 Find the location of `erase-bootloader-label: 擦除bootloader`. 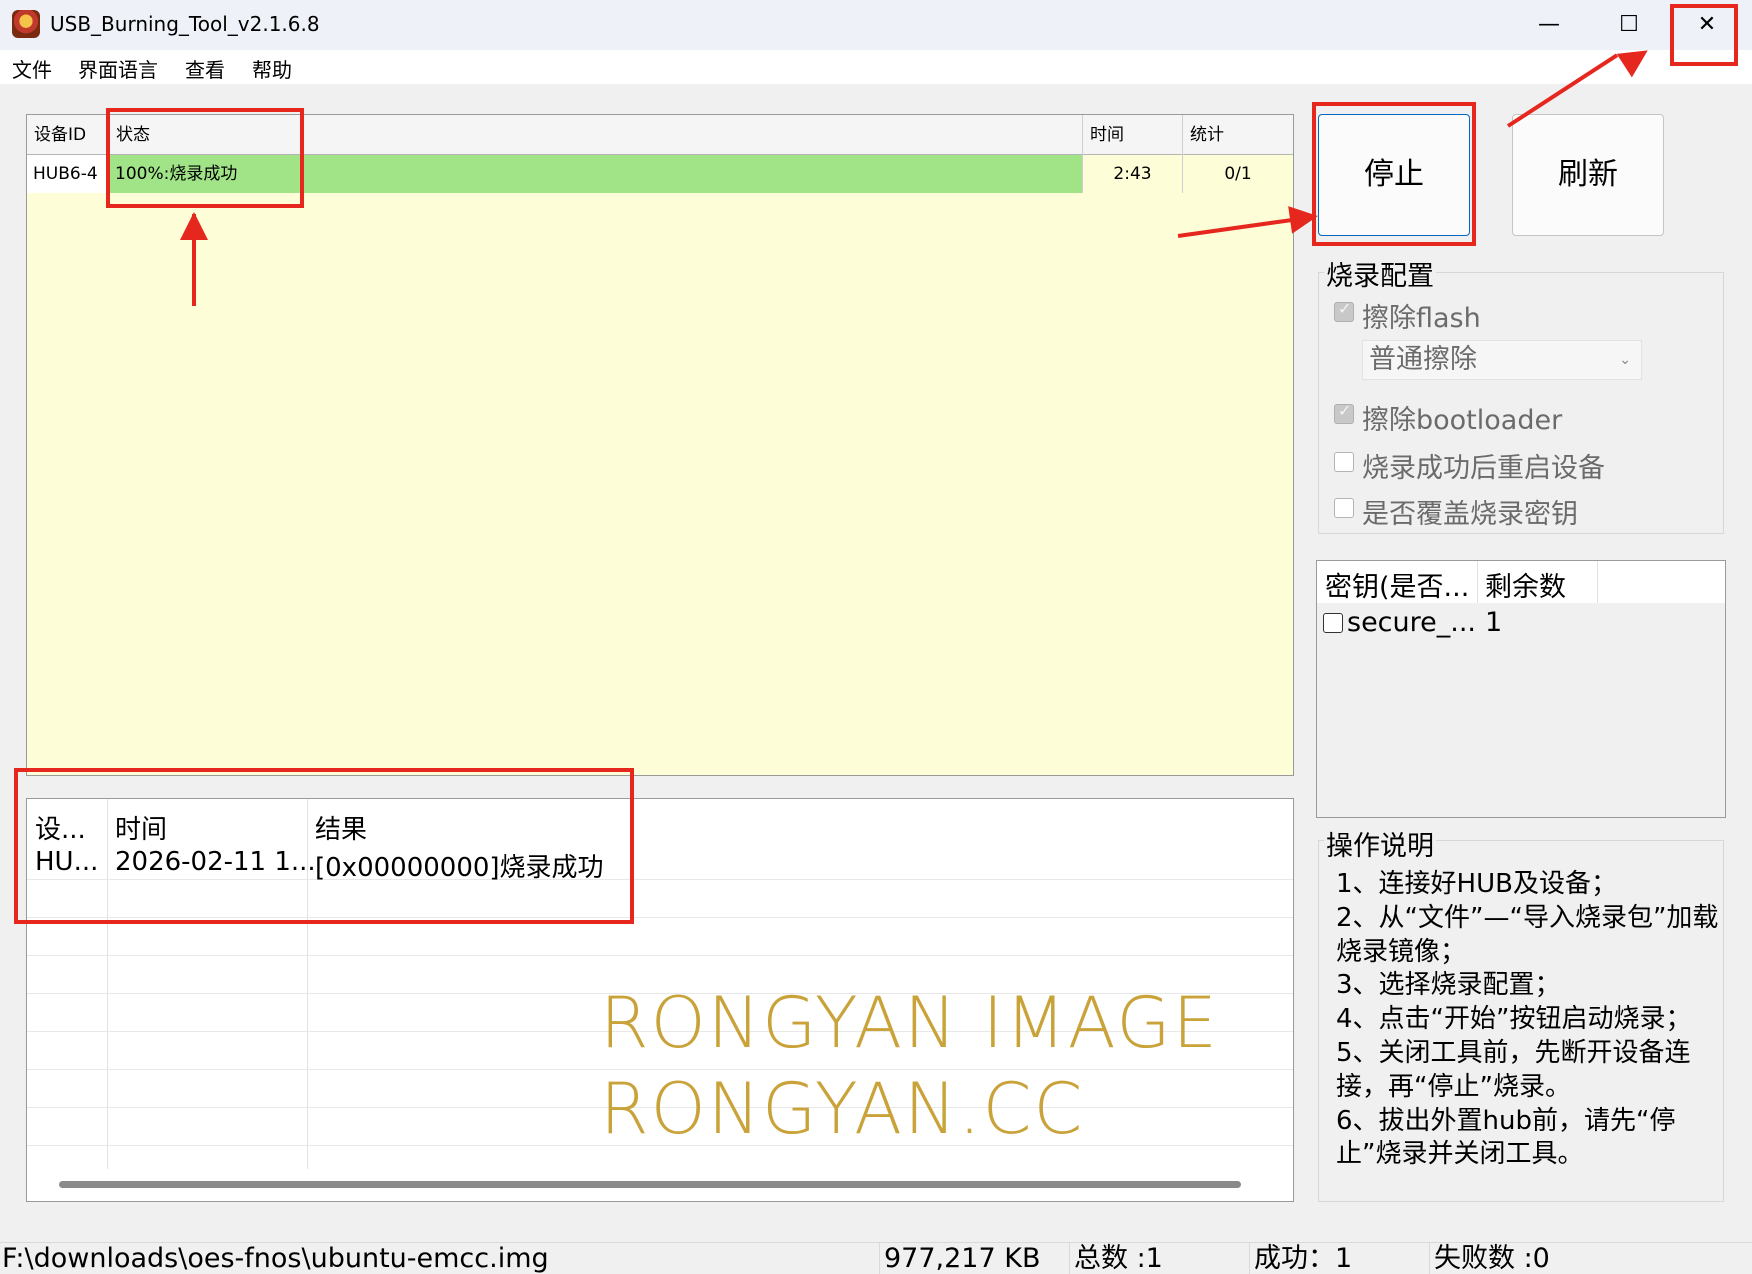

erase-bootloader-label: 擦除bootloader is located at coordinates (1462, 420).